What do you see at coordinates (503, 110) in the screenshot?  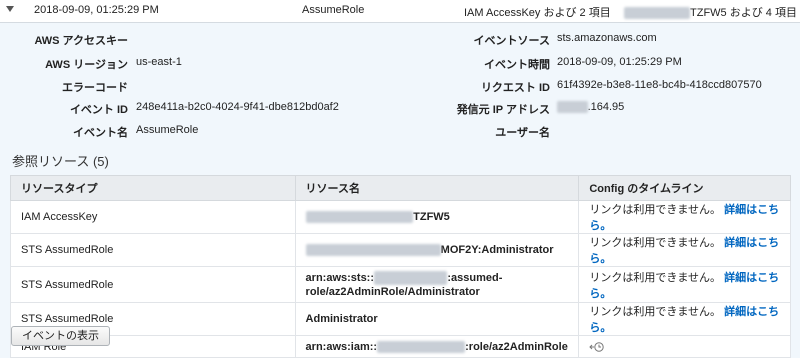 I see `label-source-ip: 発信元 IP アドレス` at bounding box center [503, 110].